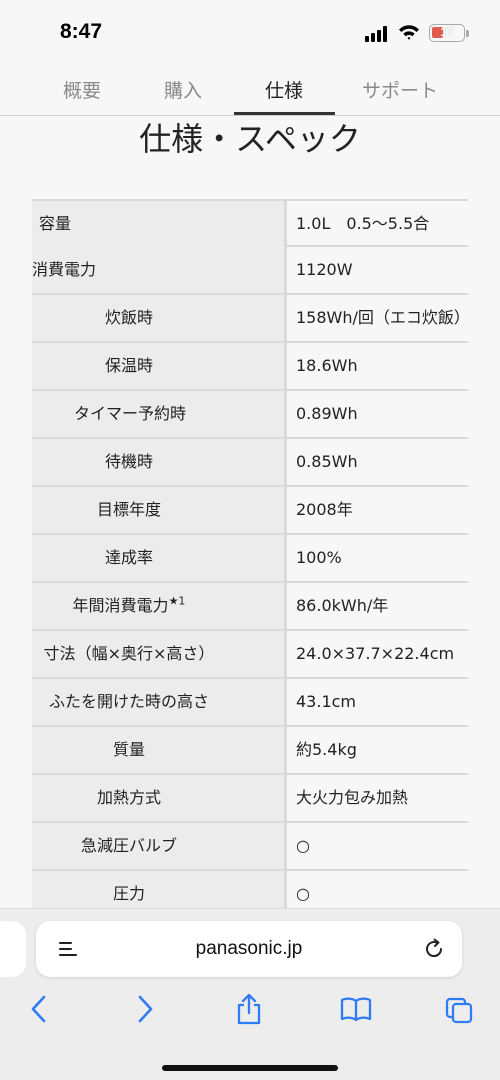 The width and height of the screenshot is (500, 1080). I want to click on section-tabs: 概要 購入 仕様 サポート, so click(250, 89).